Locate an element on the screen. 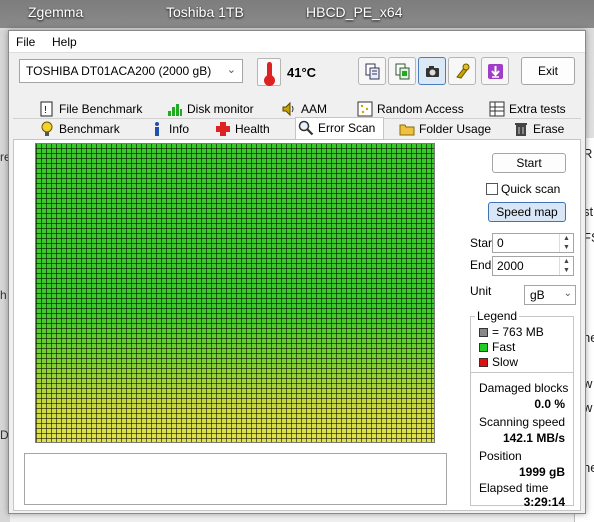  legend-item-block-size: = 763 MB is located at coordinates (511, 332).